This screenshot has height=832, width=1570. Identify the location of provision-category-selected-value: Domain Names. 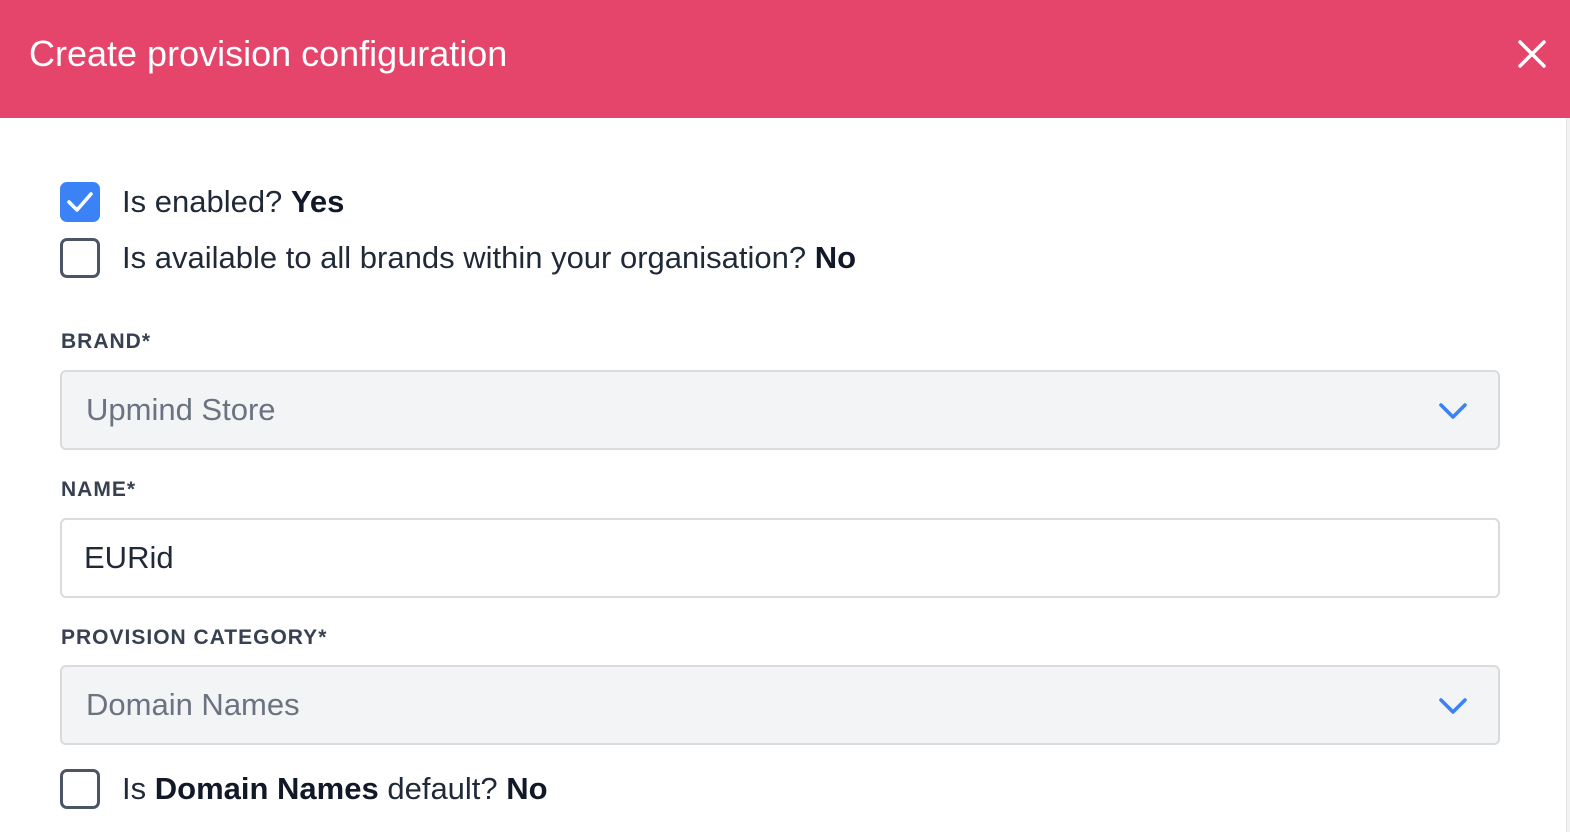
(193, 704).